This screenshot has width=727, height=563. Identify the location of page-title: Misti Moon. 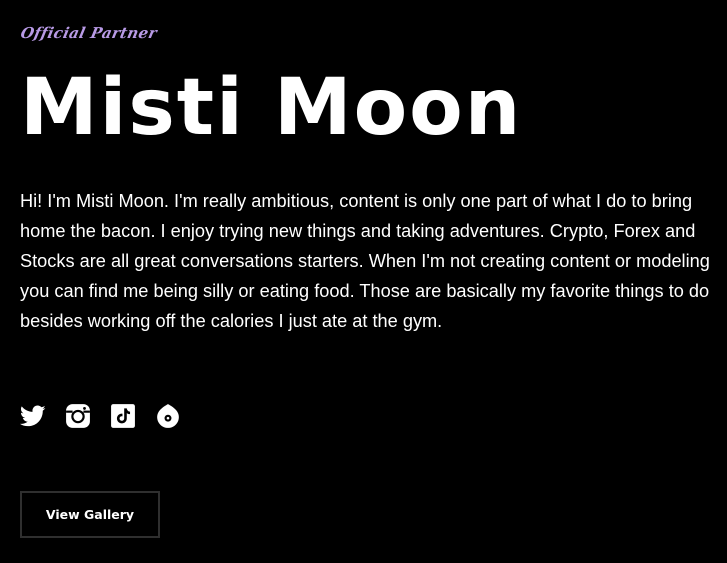
(271, 108).